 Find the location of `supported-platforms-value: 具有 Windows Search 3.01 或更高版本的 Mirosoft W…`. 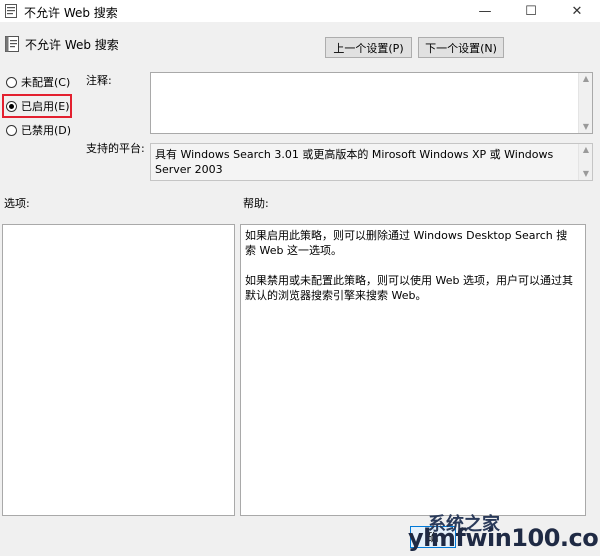

supported-platforms-value: 具有 Windows Search 3.01 或更高版本的 Mirosoft W… is located at coordinates (354, 162).